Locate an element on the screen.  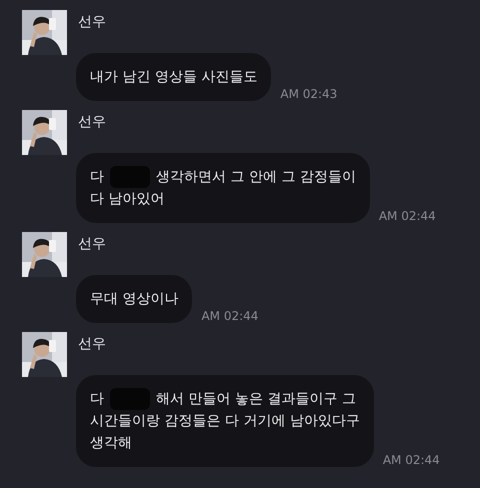
message-text: 생각해 is located at coordinates (111, 443).